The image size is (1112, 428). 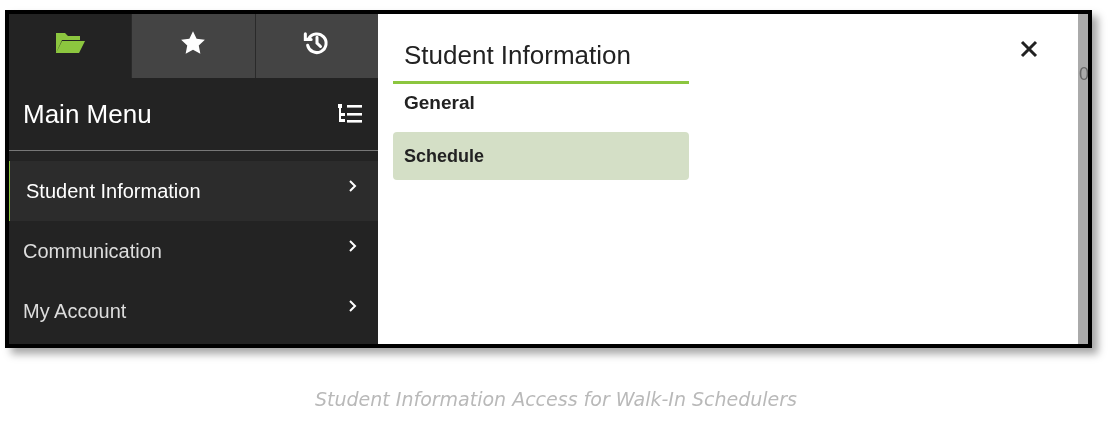 I want to click on folder-icon, so click(x=70, y=43).